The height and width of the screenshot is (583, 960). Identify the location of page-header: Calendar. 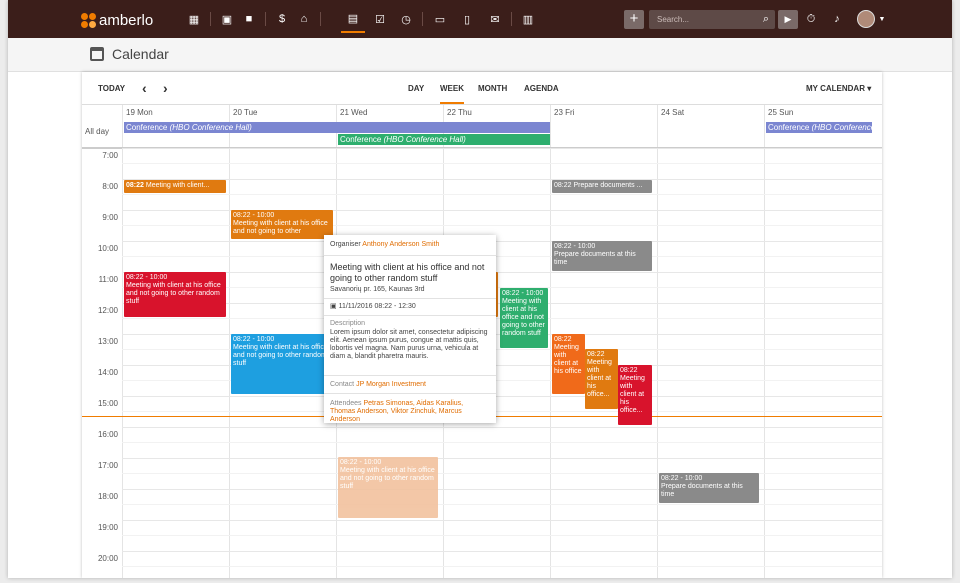
(480, 55).